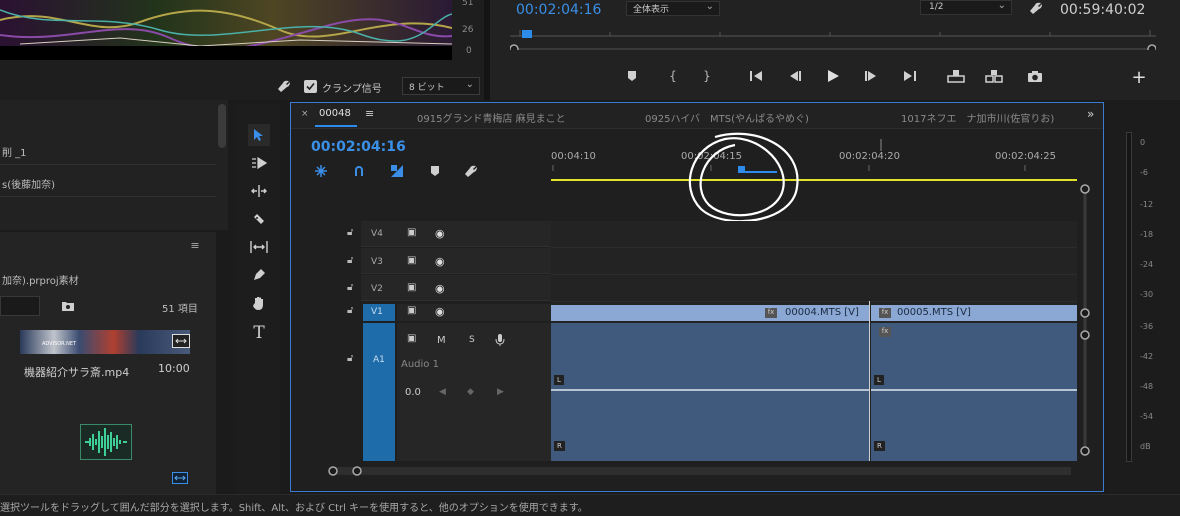  Describe the element at coordinates (379, 392) in the screenshot. I see `source-patch-a1` at that location.